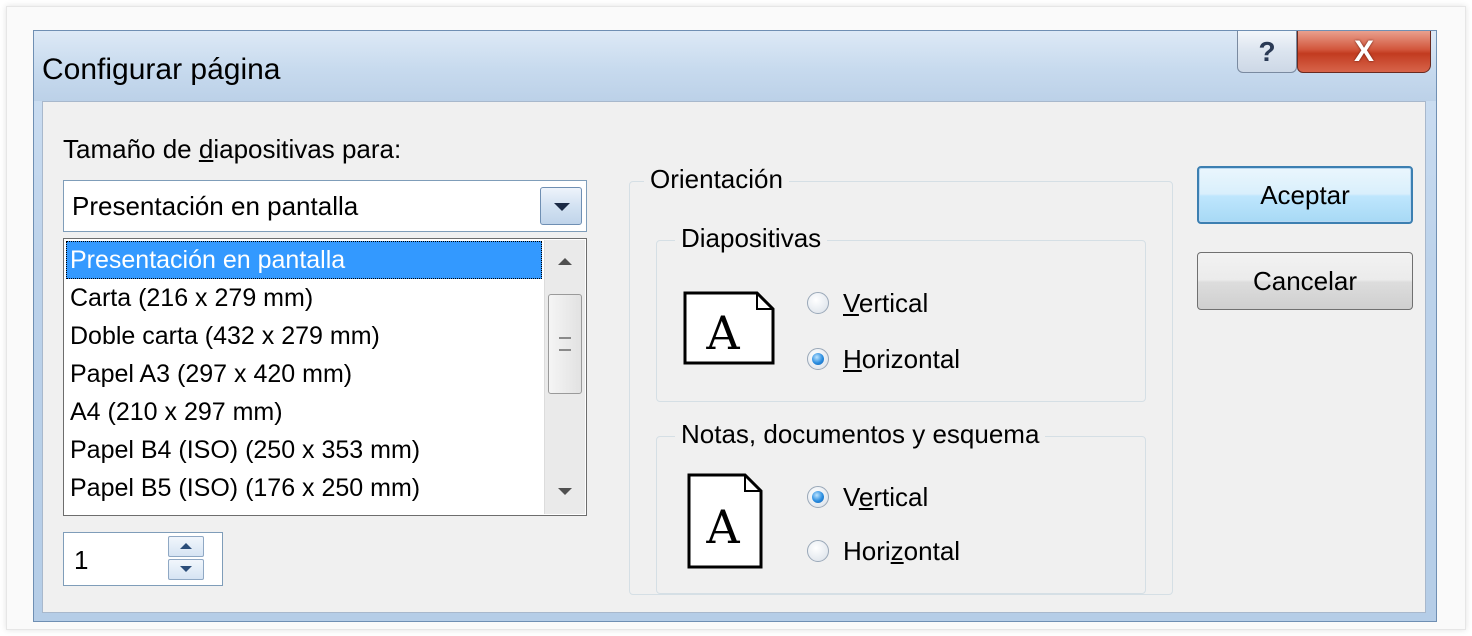  I want to click on list-item-papel-b5: Papel B5 (ISO) (176 x 250 mm), so click(304, 488).